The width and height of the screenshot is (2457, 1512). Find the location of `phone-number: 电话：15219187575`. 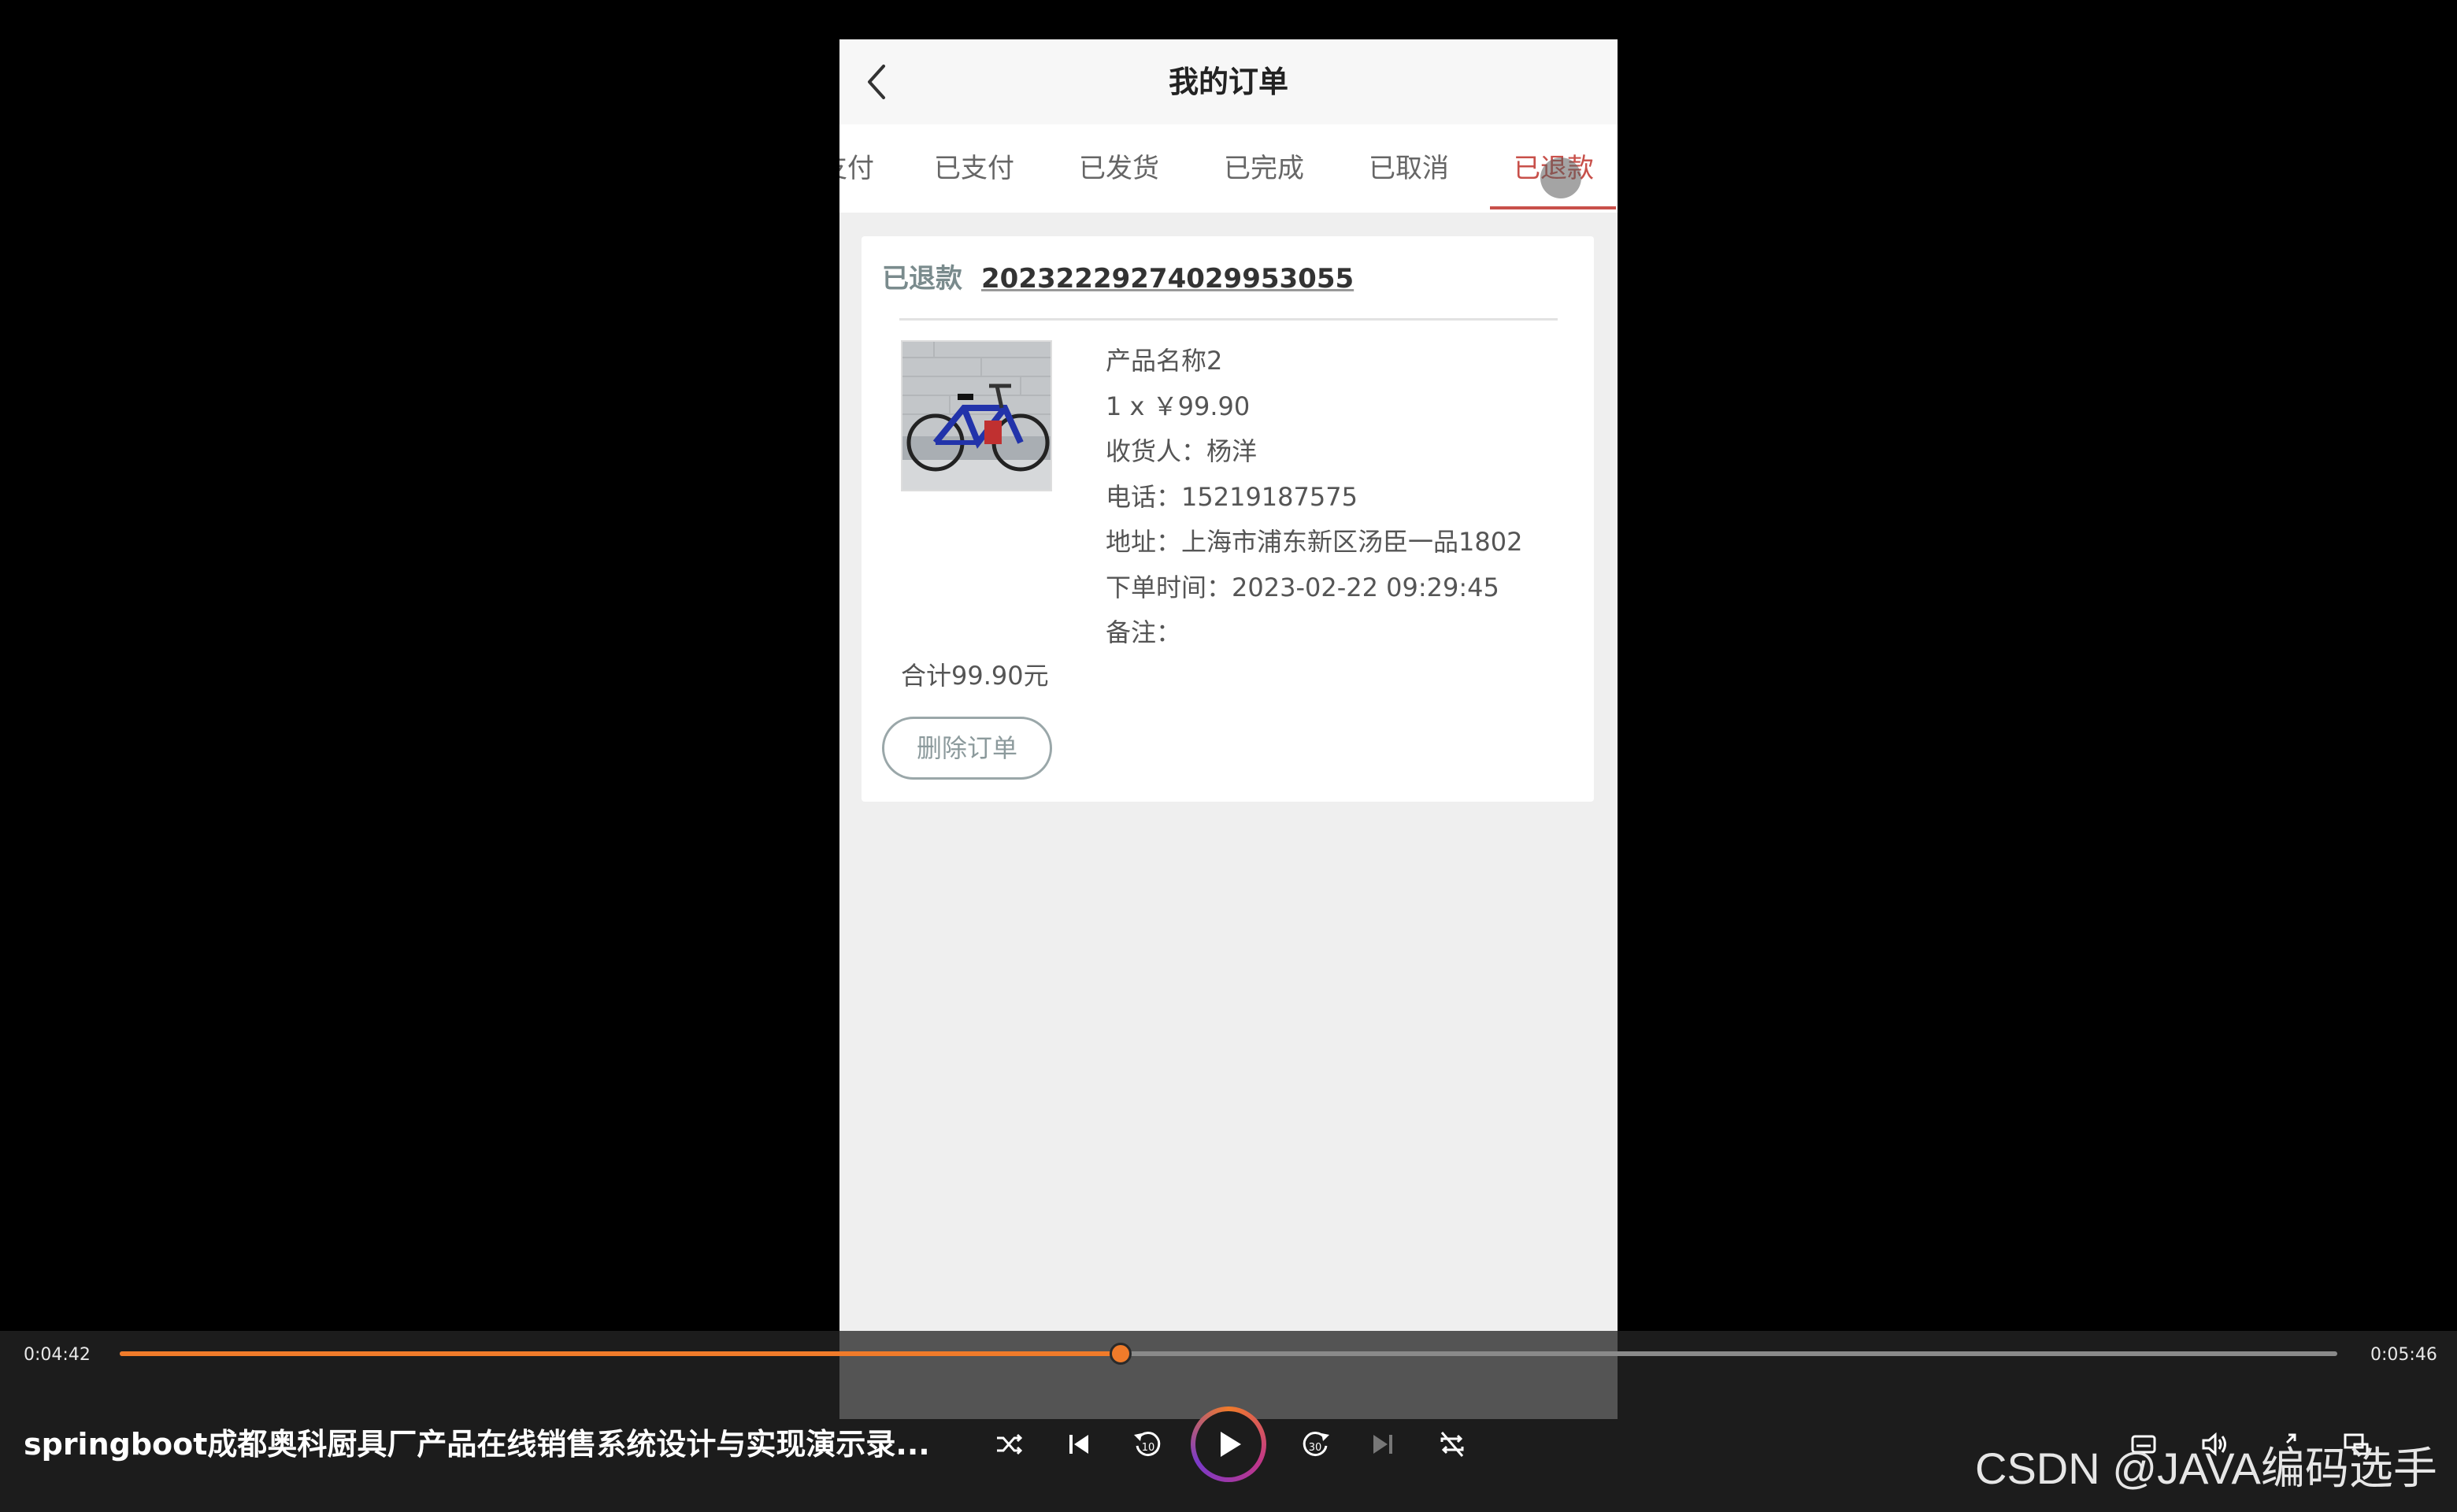

phone-number: 电话：15219187575 is located at coordinates (1232, 496).